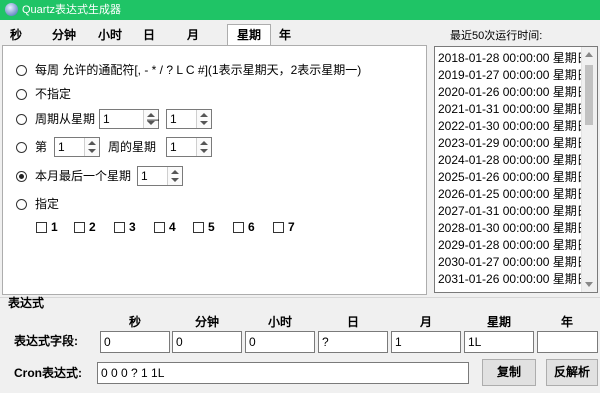 This screenshot has width=600, height=393. I want to click on col-header-minute: 分钟, so click(206, 322).